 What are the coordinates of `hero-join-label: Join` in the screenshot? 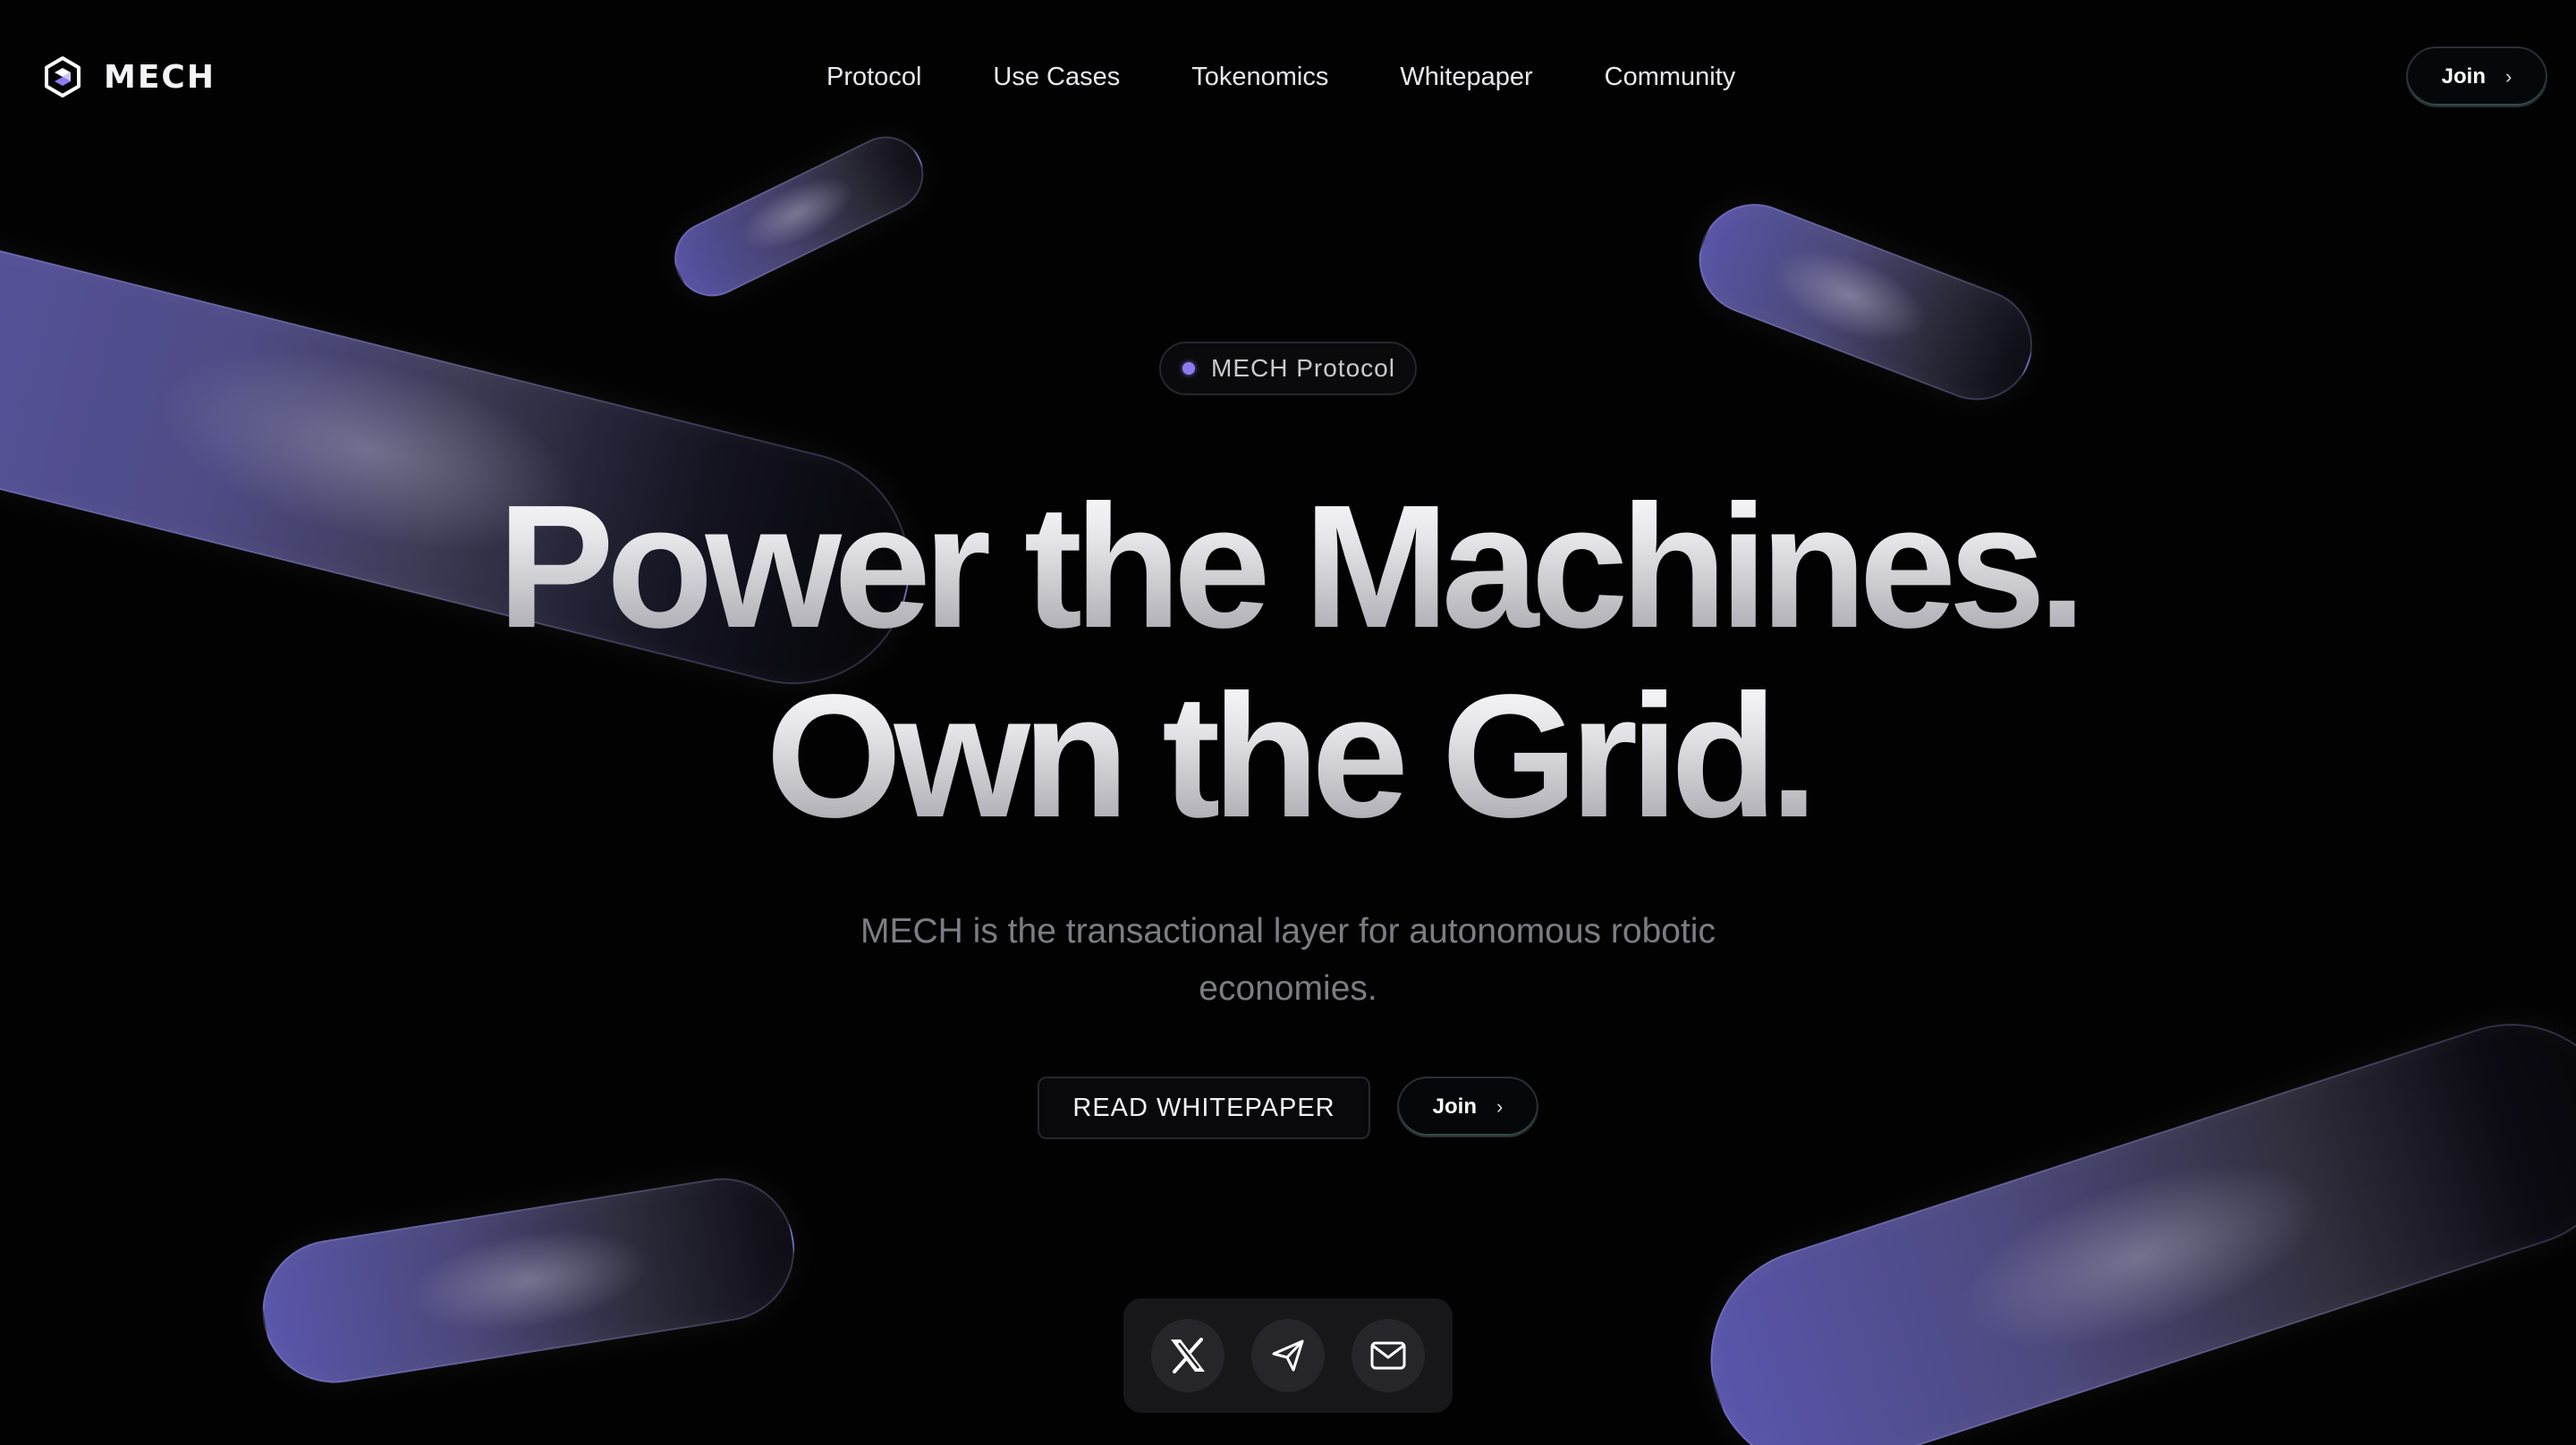 It's located at (1454, 1106).